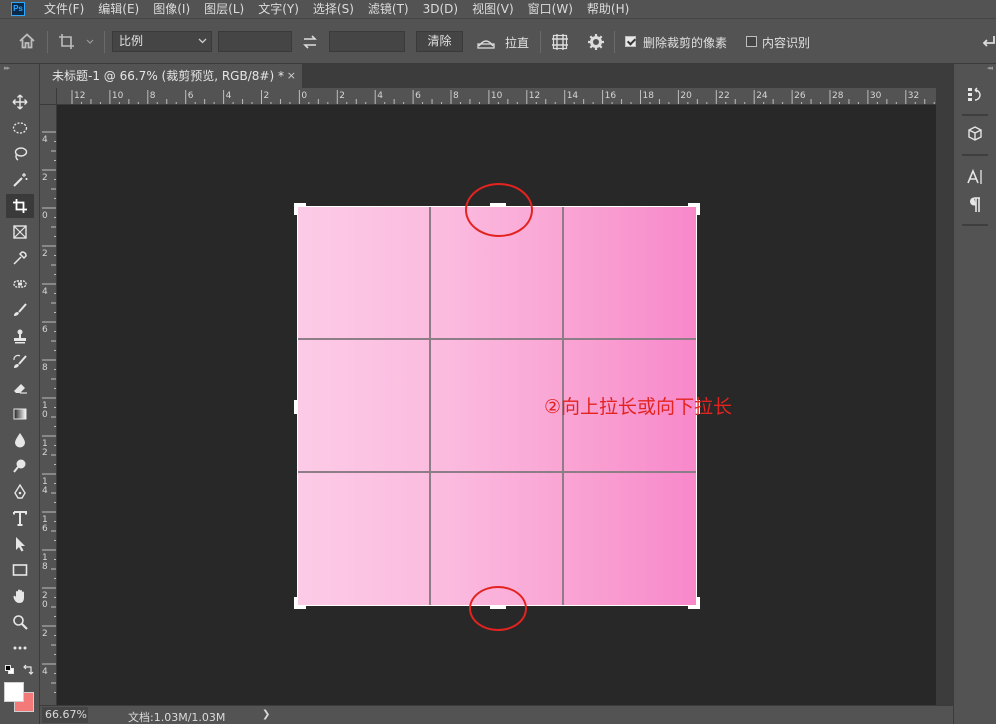 This screenshot has height=724, width=996. I want to click on crop-tool-icon, so click(20, 206).